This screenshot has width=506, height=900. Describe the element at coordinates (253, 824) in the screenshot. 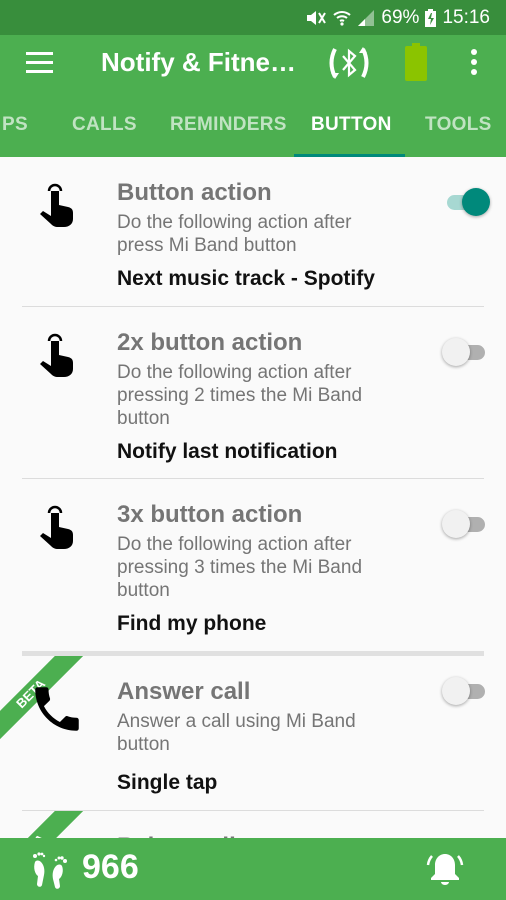

I see `list-item-reject-call: BETA Reject call` at that location.